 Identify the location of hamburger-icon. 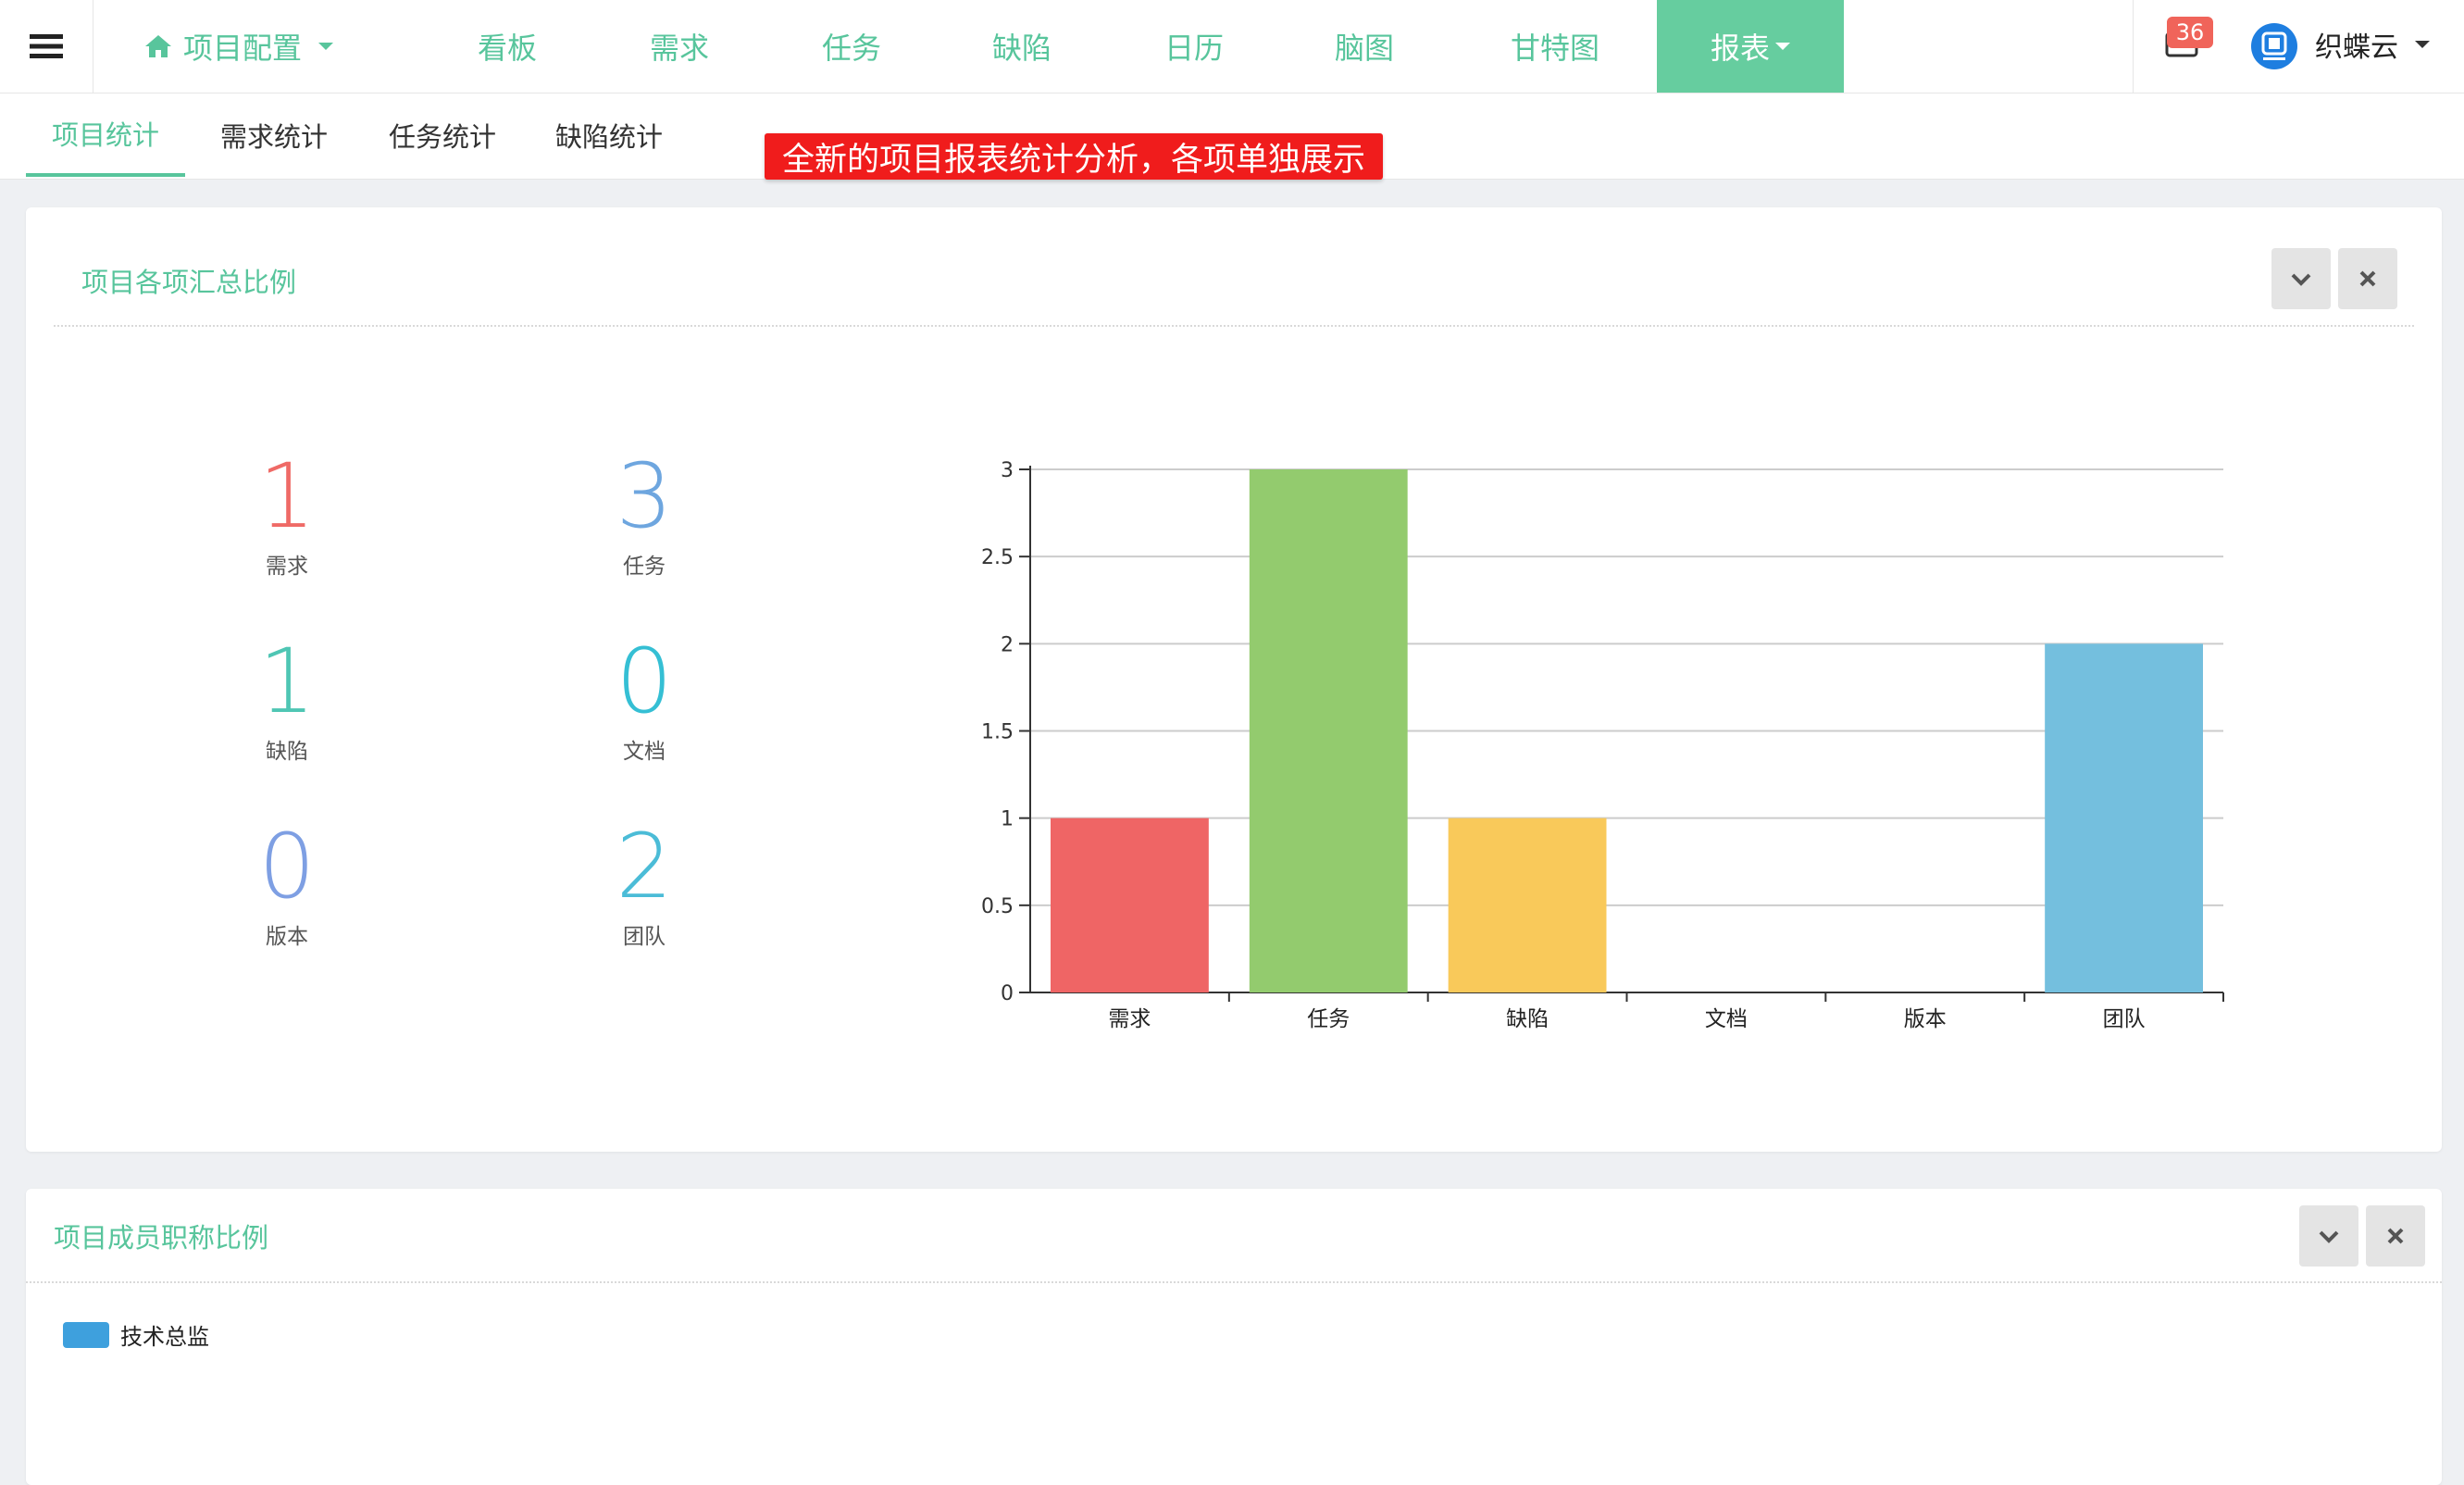
(46, 46).